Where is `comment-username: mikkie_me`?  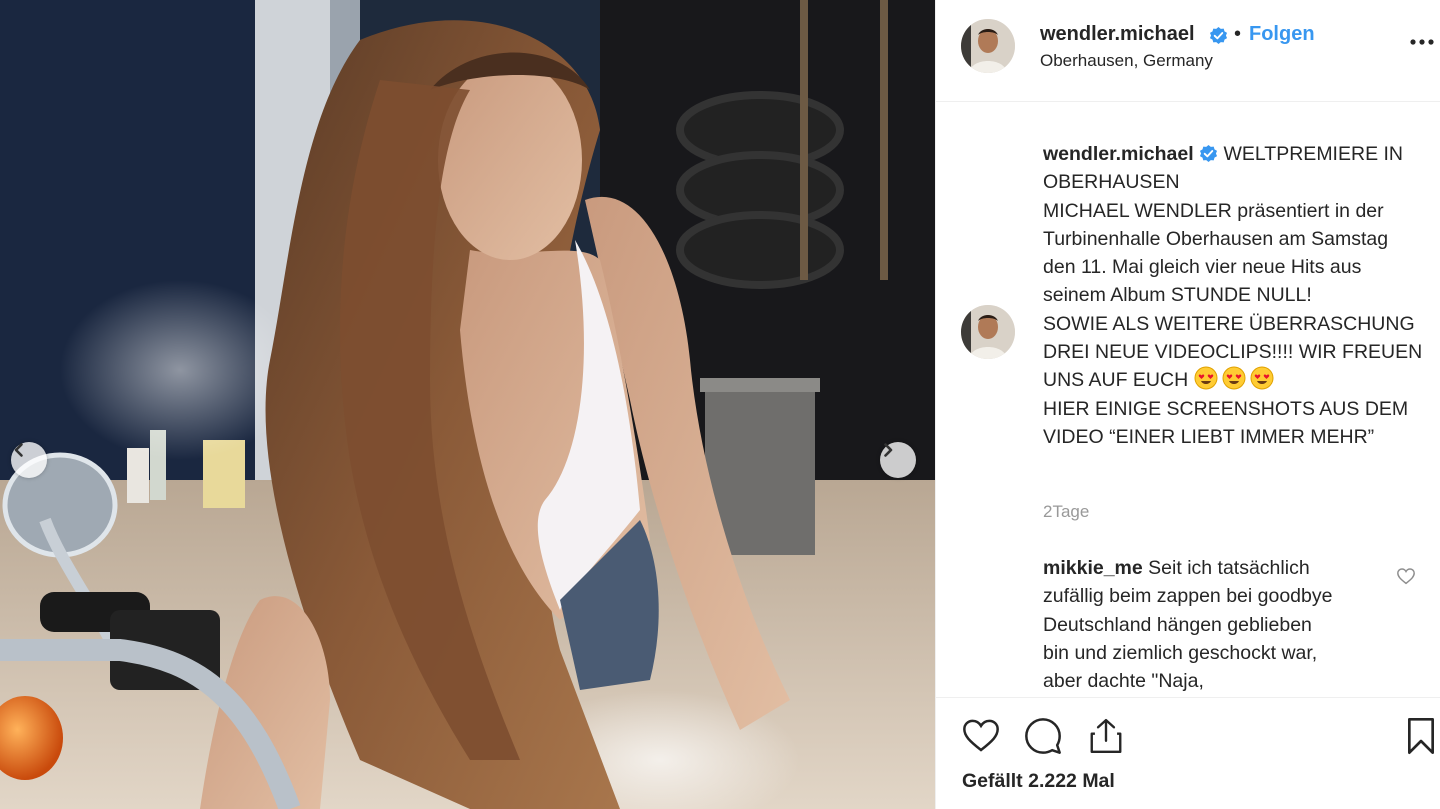 comment-username: mikkie_me is located at coordinates (1093, 568).